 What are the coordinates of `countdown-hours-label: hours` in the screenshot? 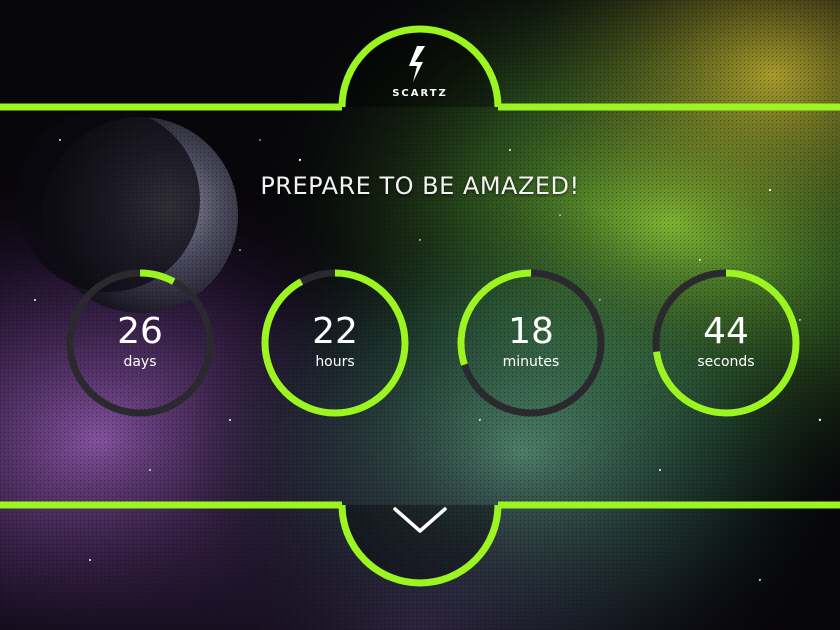 It's located at (335, 362).